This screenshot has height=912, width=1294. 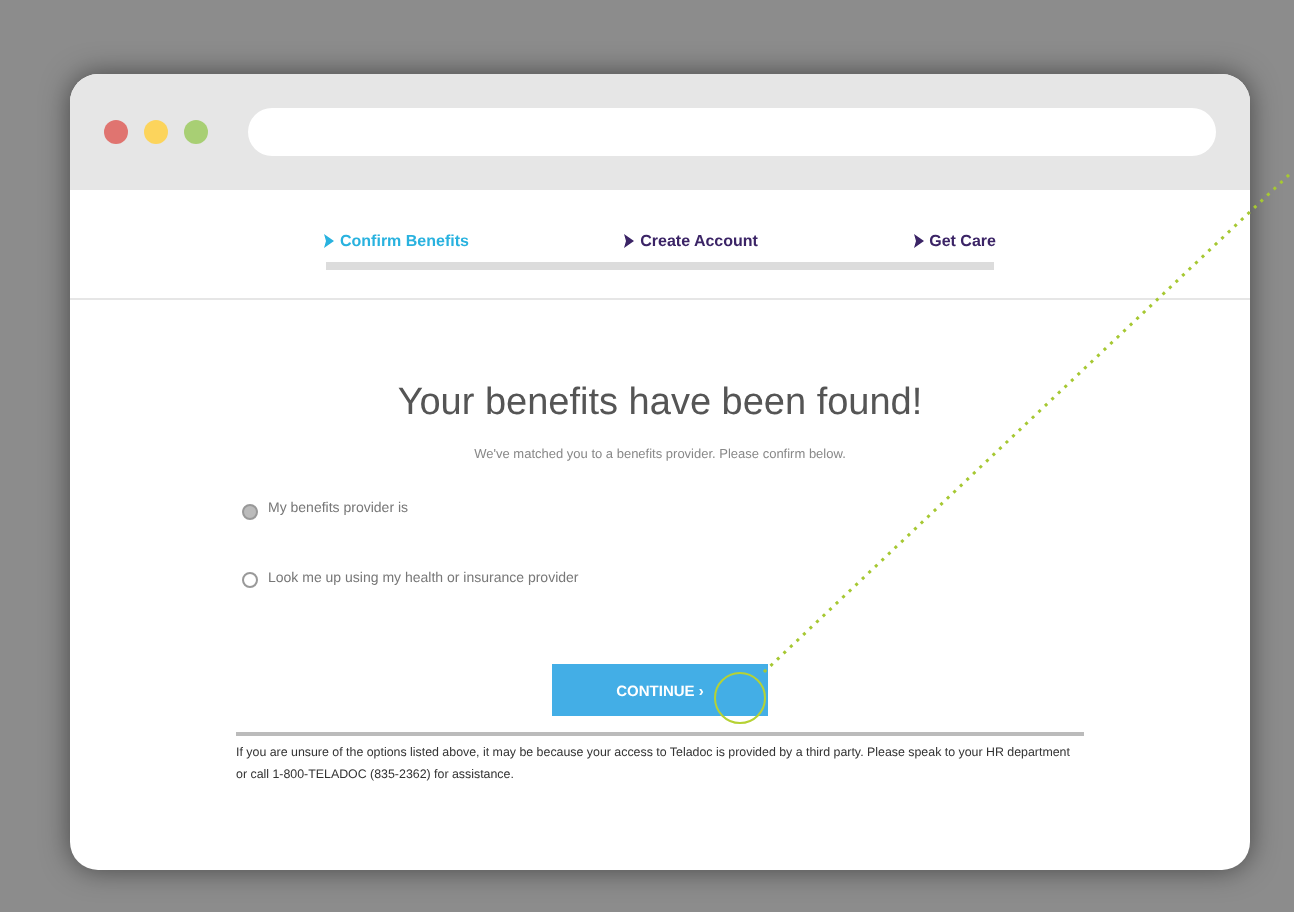 What do you see at coordinates (691, 242) in the screenshot?
I see `step-tab: Create Account` at bounding box center [691, 242].